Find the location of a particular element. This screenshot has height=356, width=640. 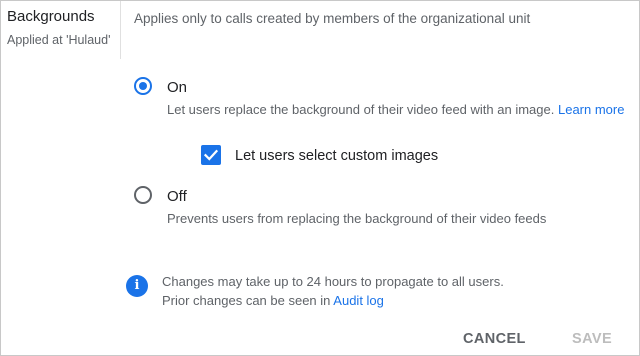

info-icon: i is located at coordinates (137, 286).